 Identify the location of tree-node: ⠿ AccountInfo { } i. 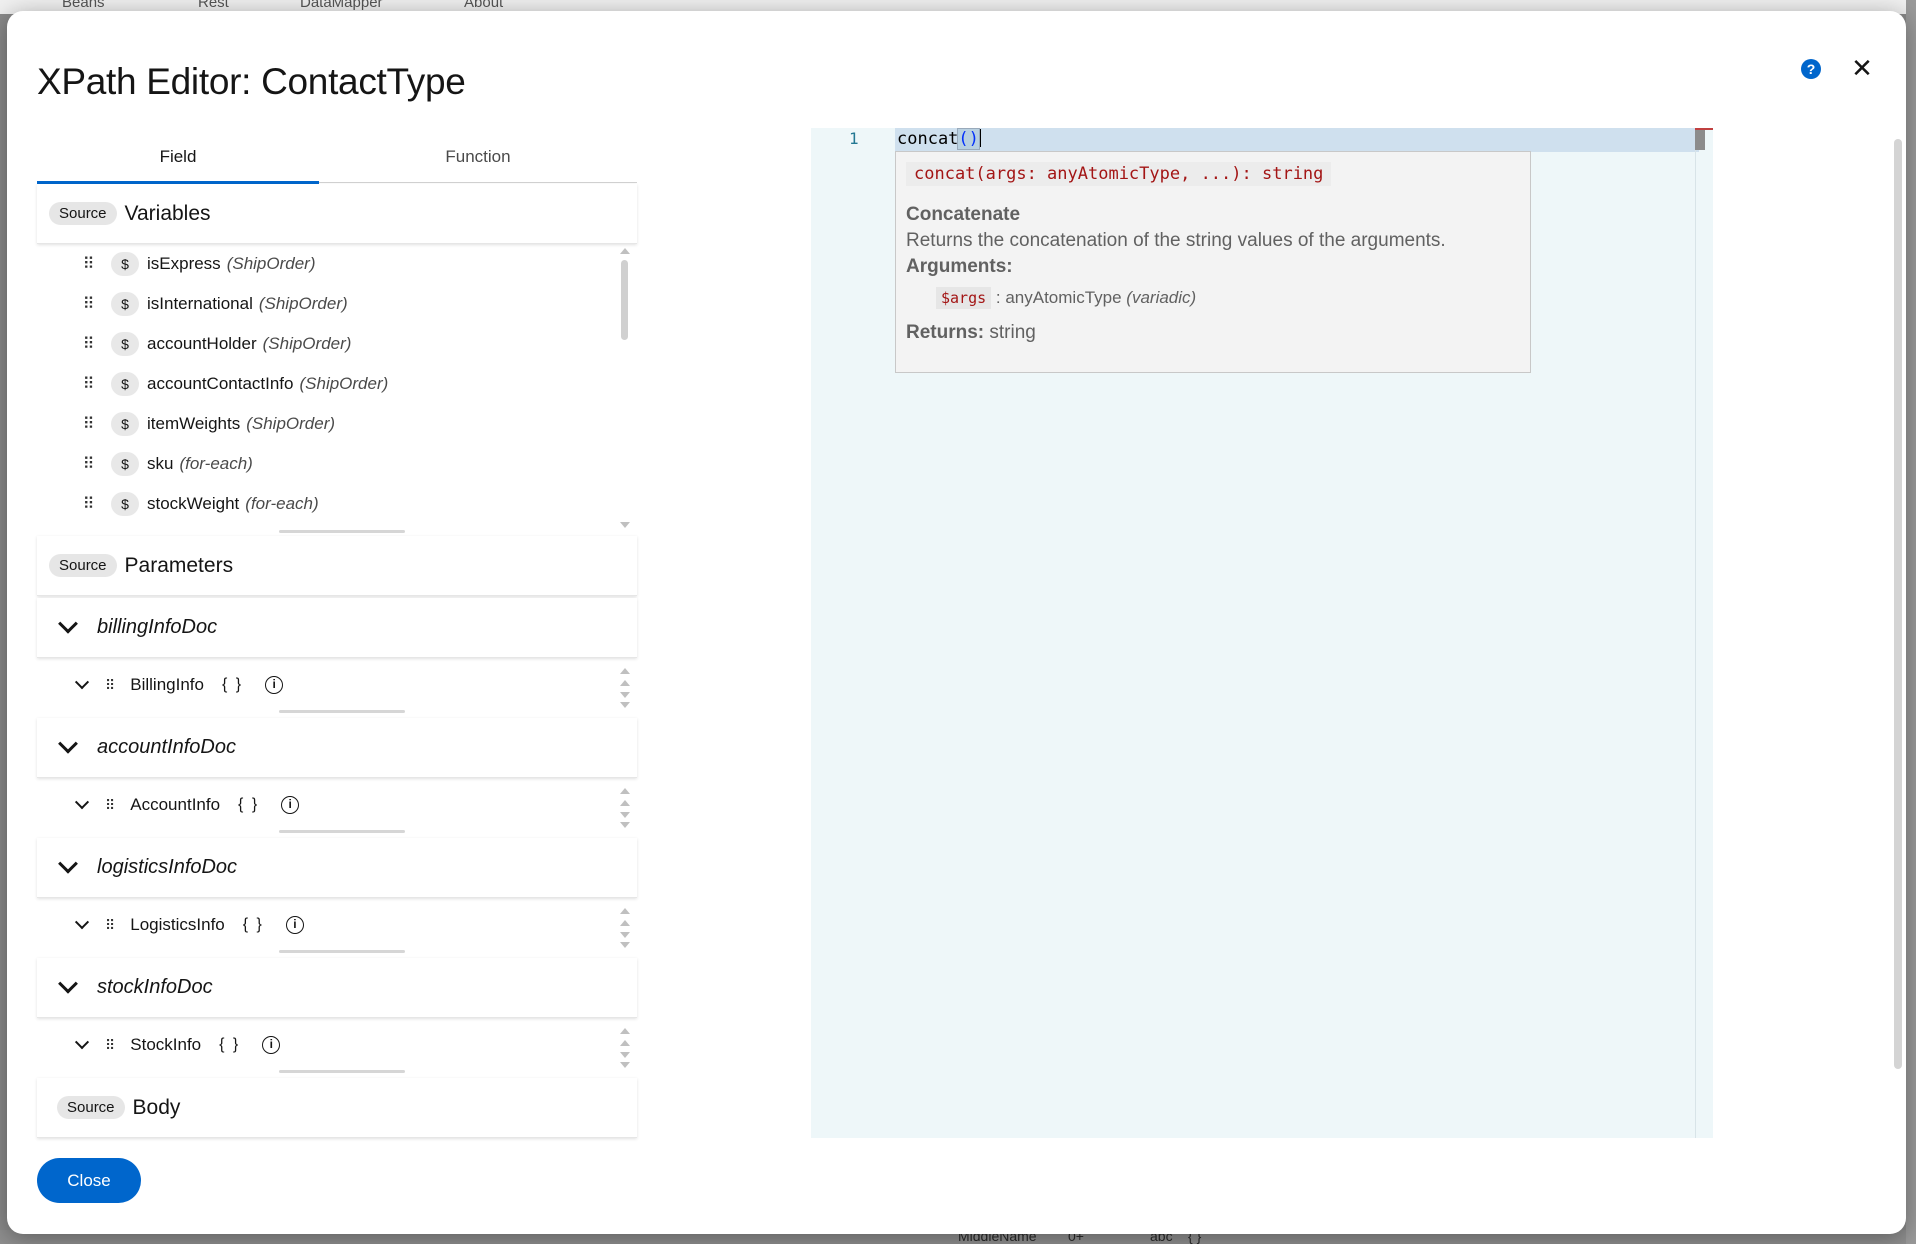
(168, 805).